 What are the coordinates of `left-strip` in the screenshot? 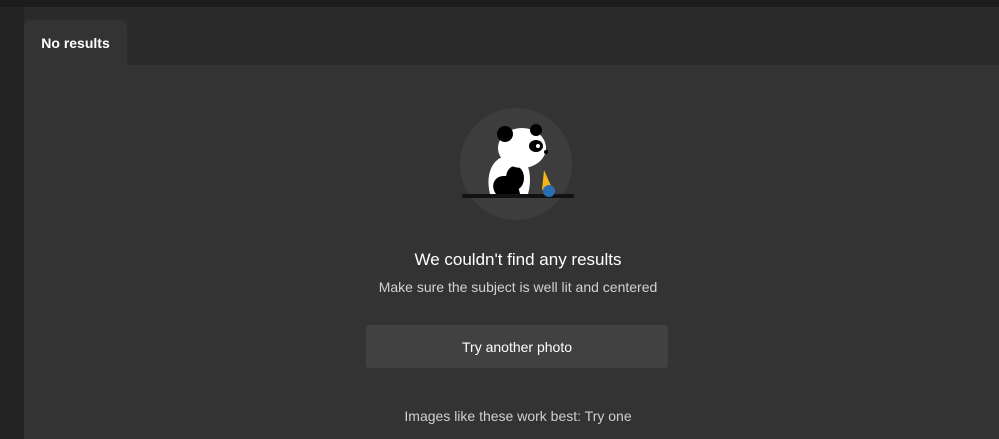 It's located at (12, 223).